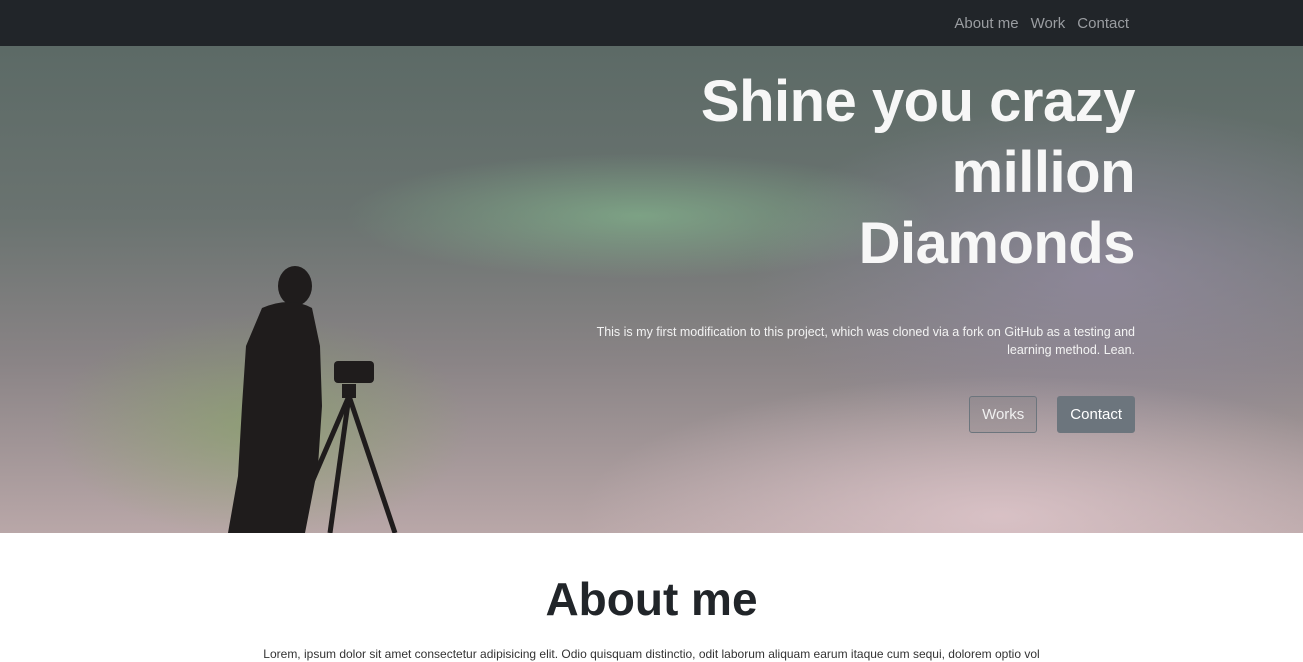 The height and width of the screenshot is (662, 1303). I want to click on nav-link-work: Work, so click(1048, 23).